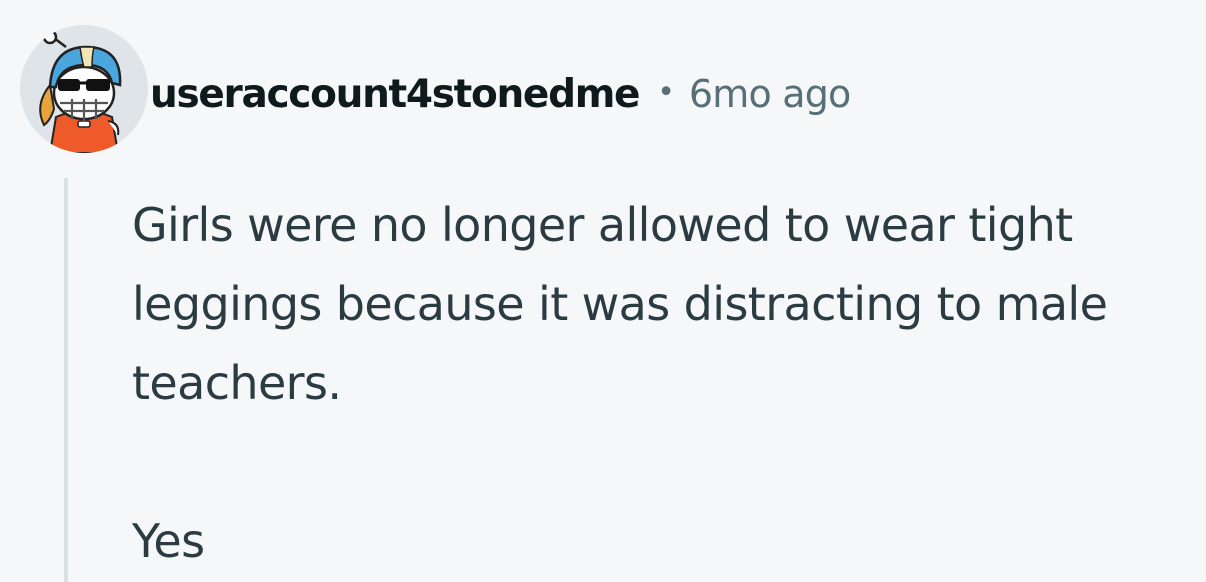 The width and height of the screenshot is (1206, 582). I want to click on avatar, so click(84, 89).